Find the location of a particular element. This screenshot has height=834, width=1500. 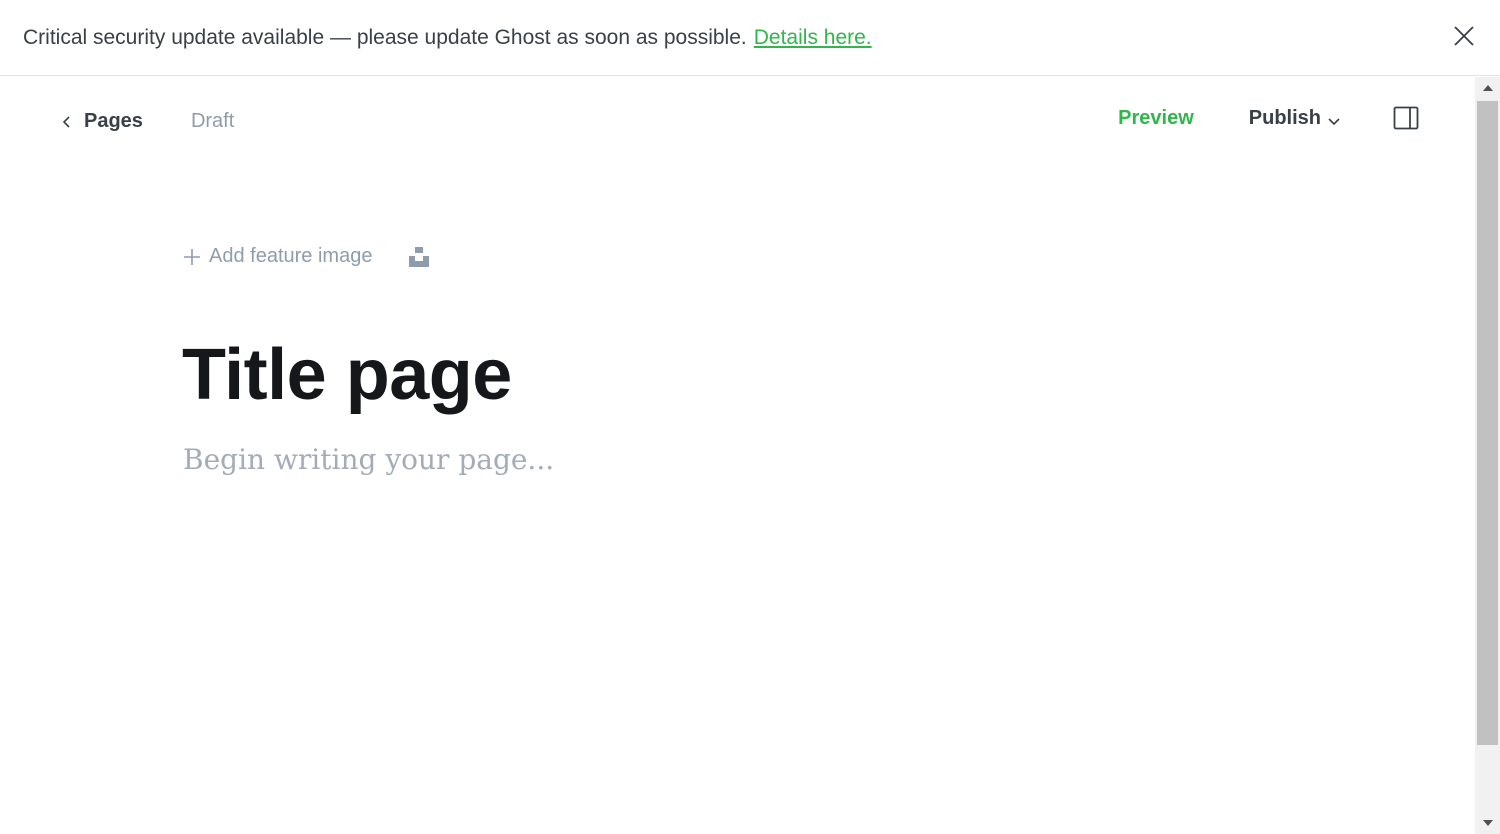

chevron-left-icon is located at coordinates (67, 122).